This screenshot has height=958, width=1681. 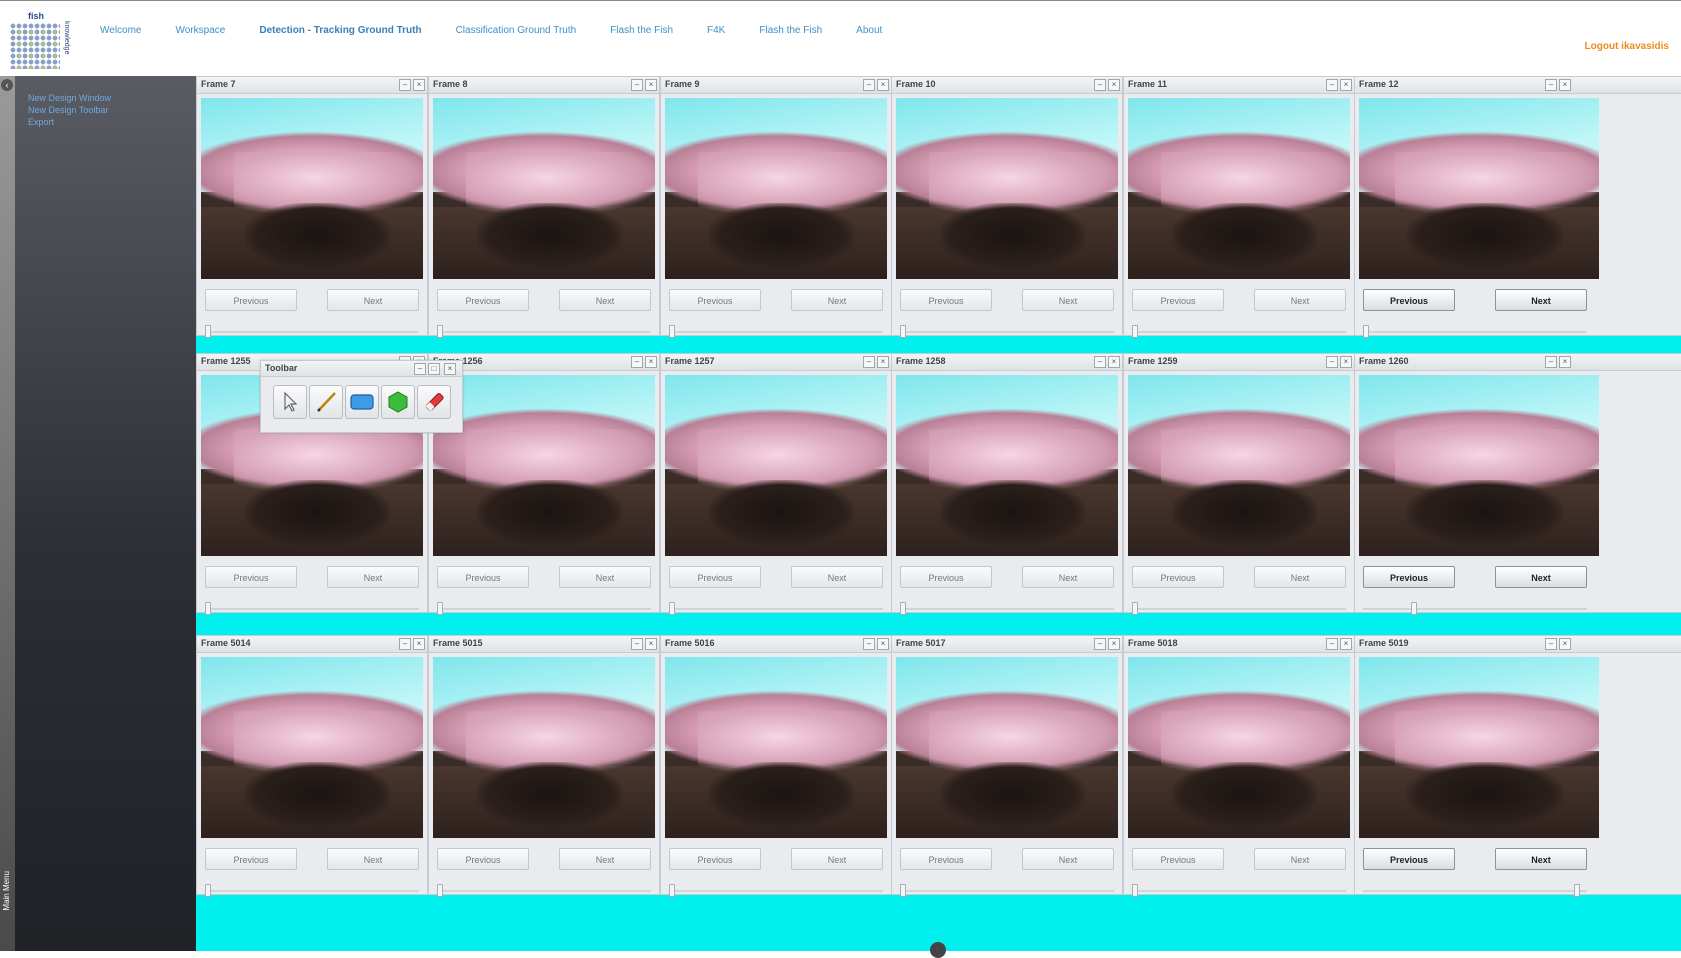 What do you see at coordinates (112, 98) in the screenshot?
I see `side-menu-item: New Design Window` at bounding box center [112, 98].